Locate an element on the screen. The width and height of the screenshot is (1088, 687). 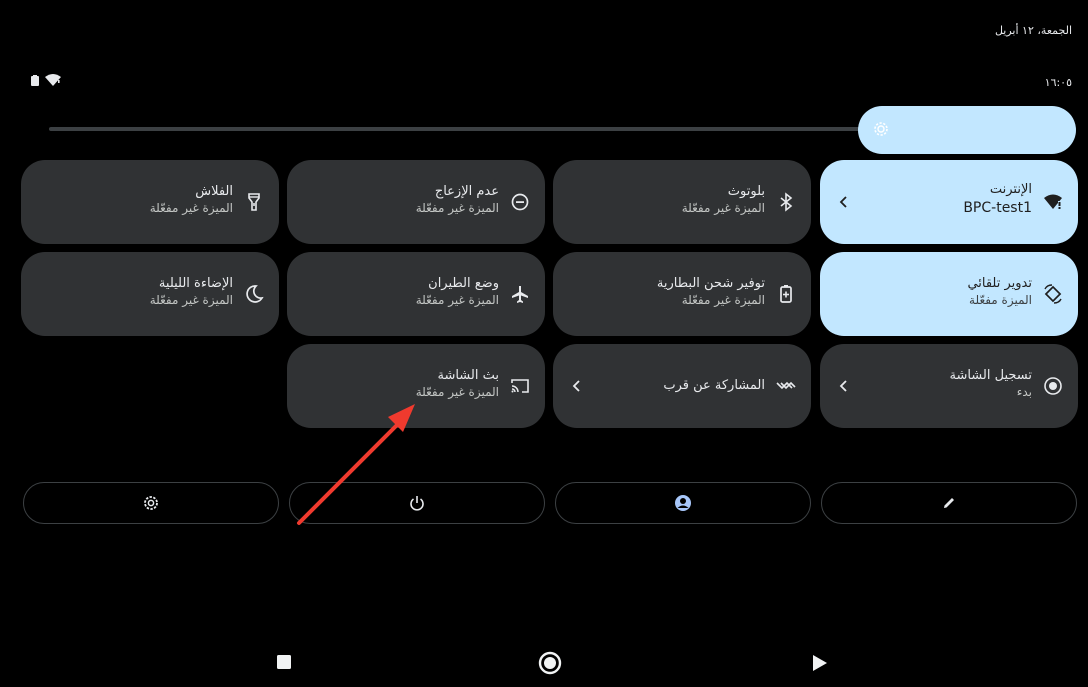
tile-dnd-status: الميزة غير مفعّلة is located at coordinates (457, 208).